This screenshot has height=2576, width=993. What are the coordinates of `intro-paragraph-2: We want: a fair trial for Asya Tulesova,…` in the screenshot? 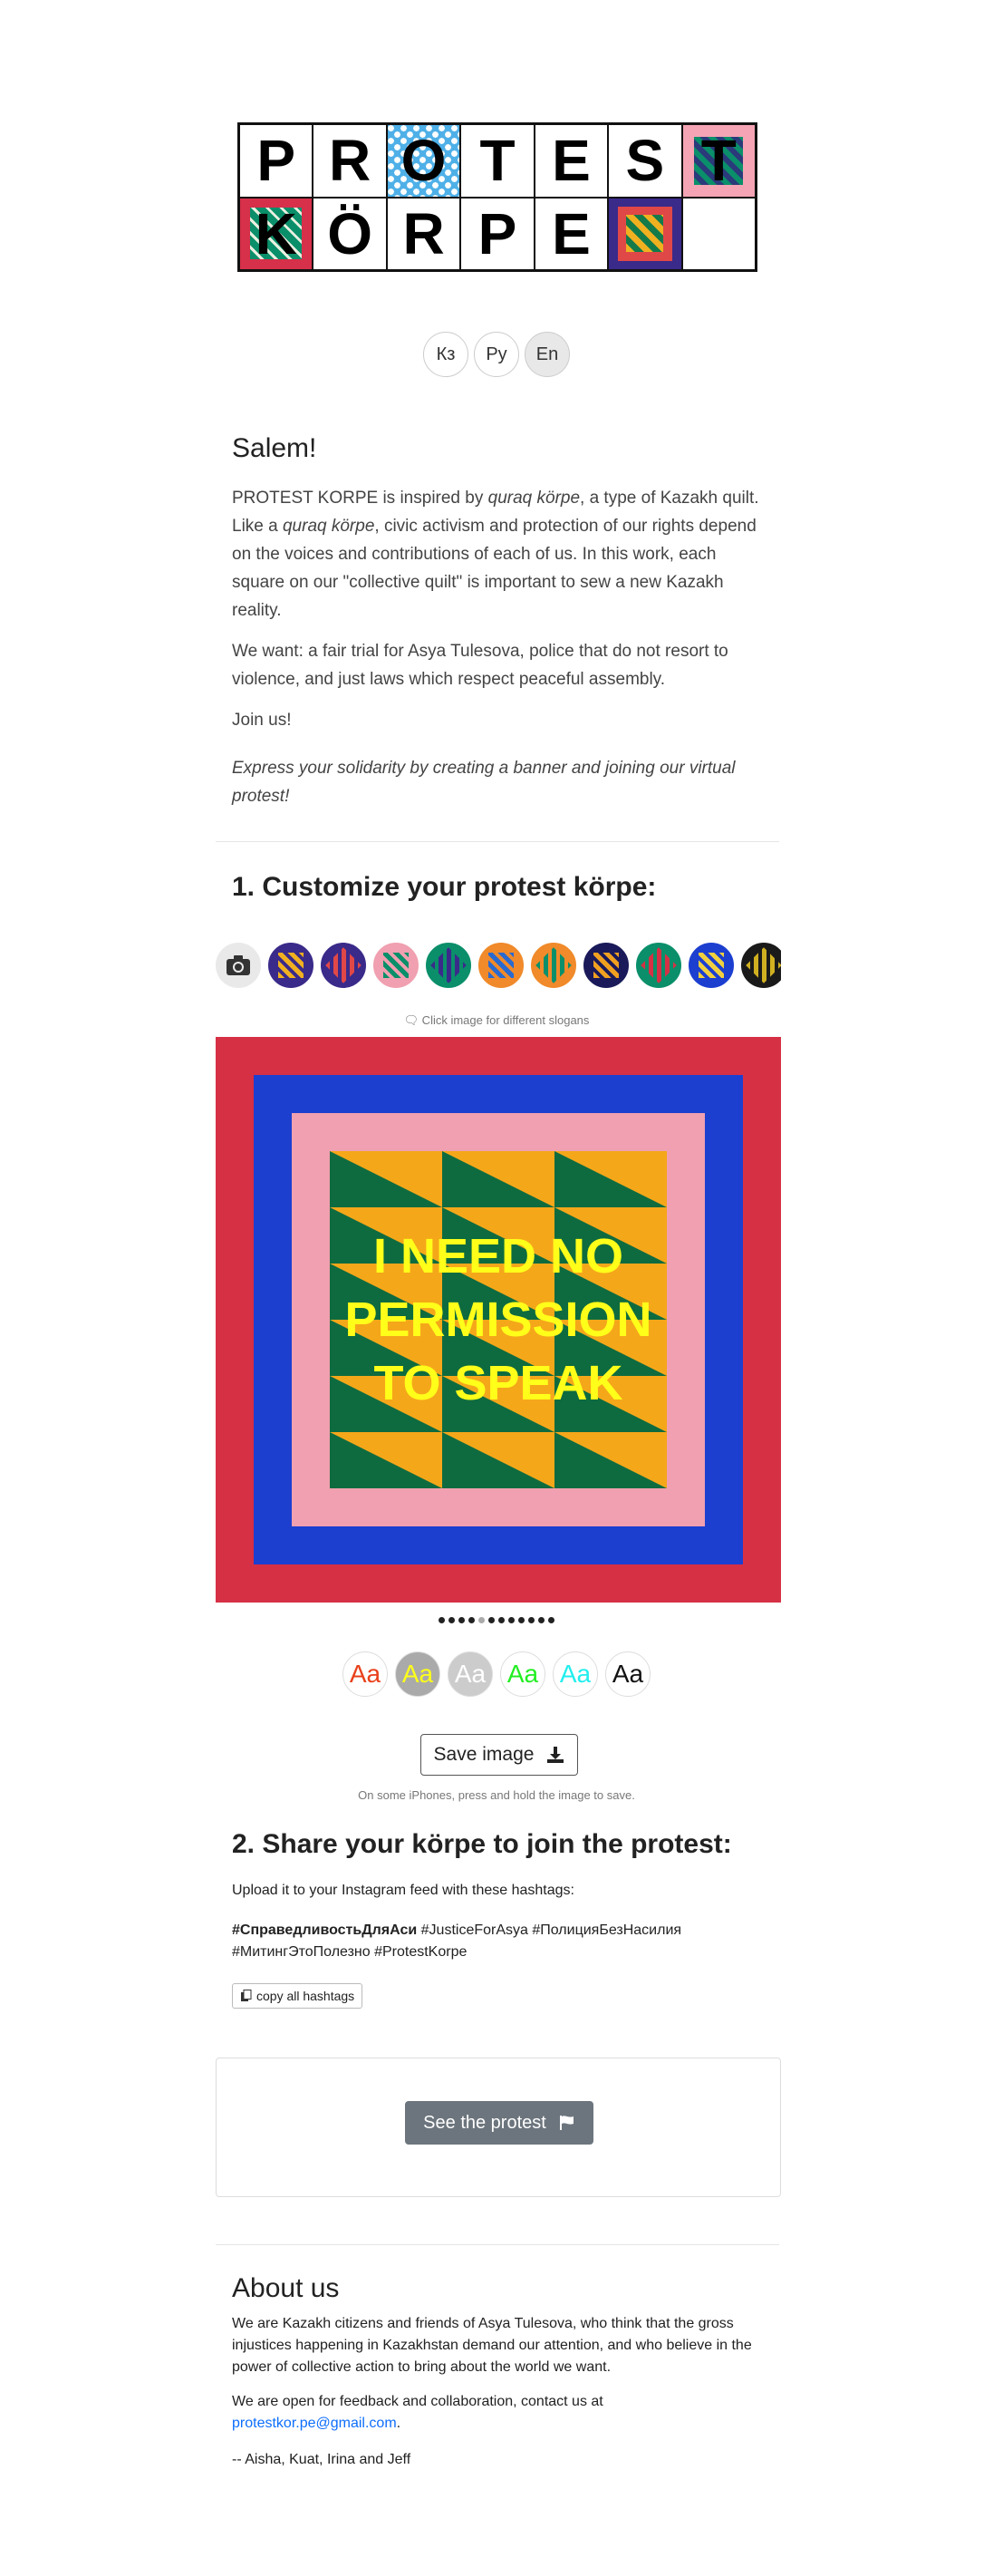 It's located at (480, 665).